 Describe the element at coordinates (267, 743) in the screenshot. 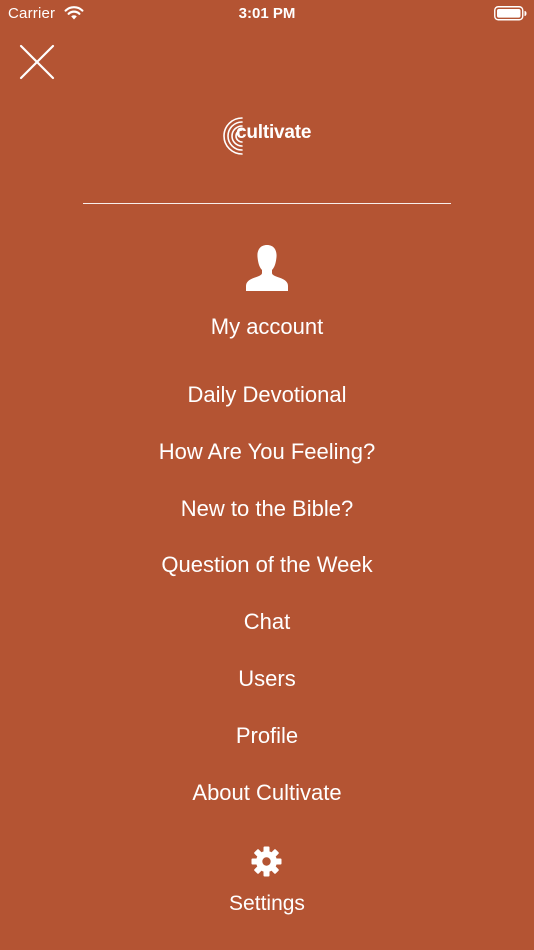

I see `menu-item-profile: Profile` at that location.